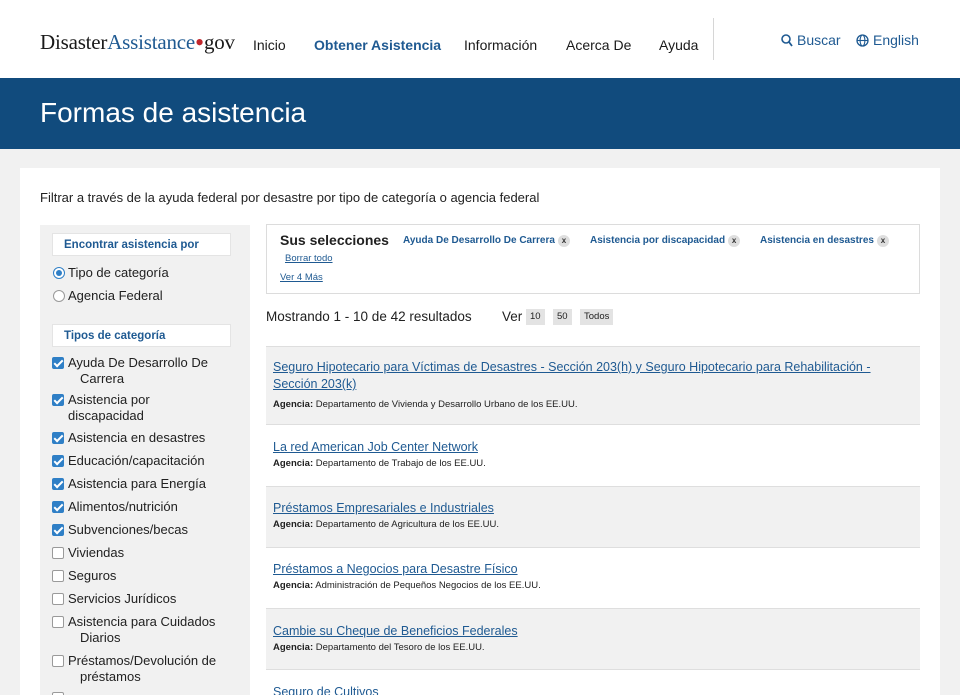  Describe the element at coordinates (59, 273) in the screenshot. I see `radio-tipo-categoria` at that location.